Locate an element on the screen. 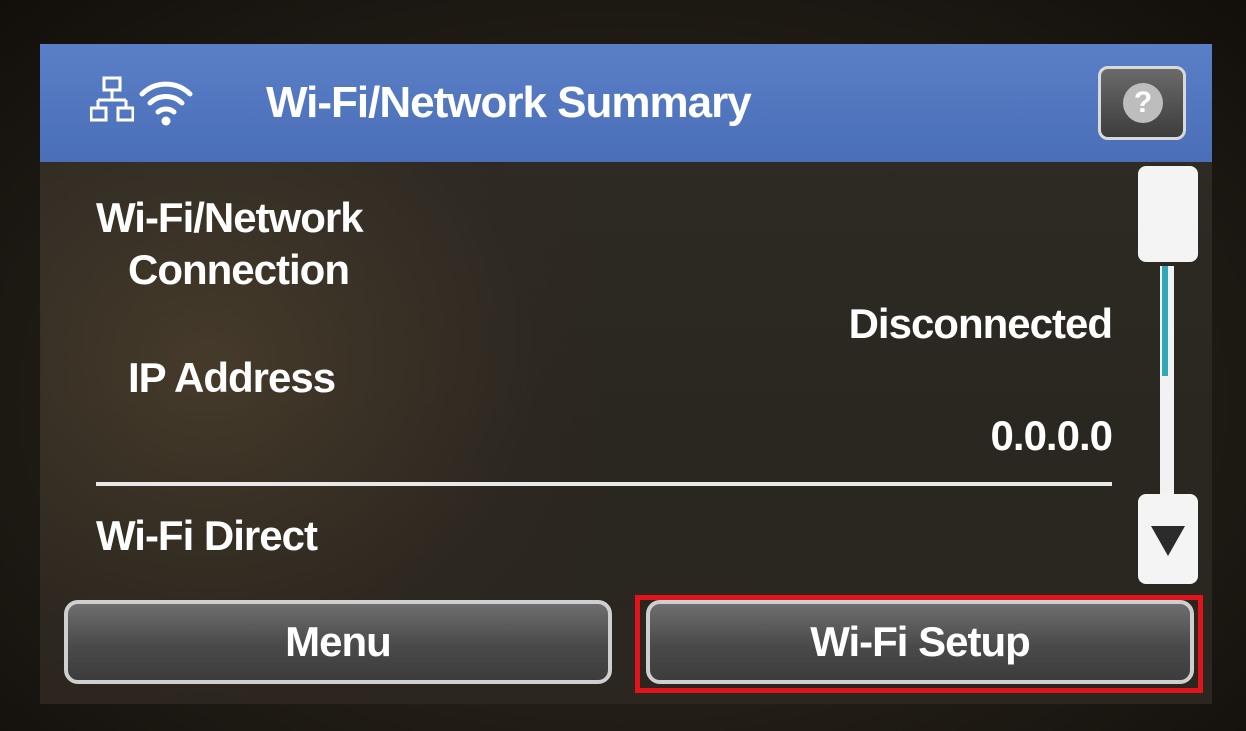 The width and height of the screenshot is (1246, 731). ip-address-value: 0.0.0.0 is located at coordinates (1051, 435).